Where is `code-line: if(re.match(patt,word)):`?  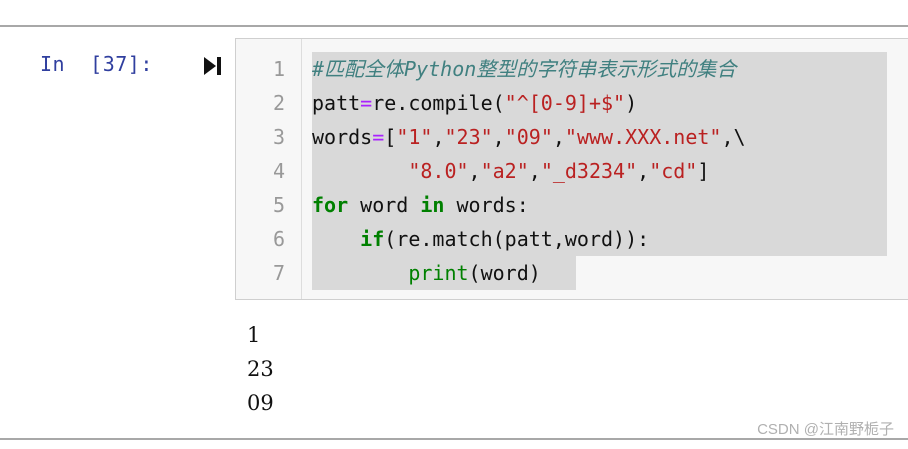
code-line: if(re.match(patt,word)): is located at coordinates (599, 239).